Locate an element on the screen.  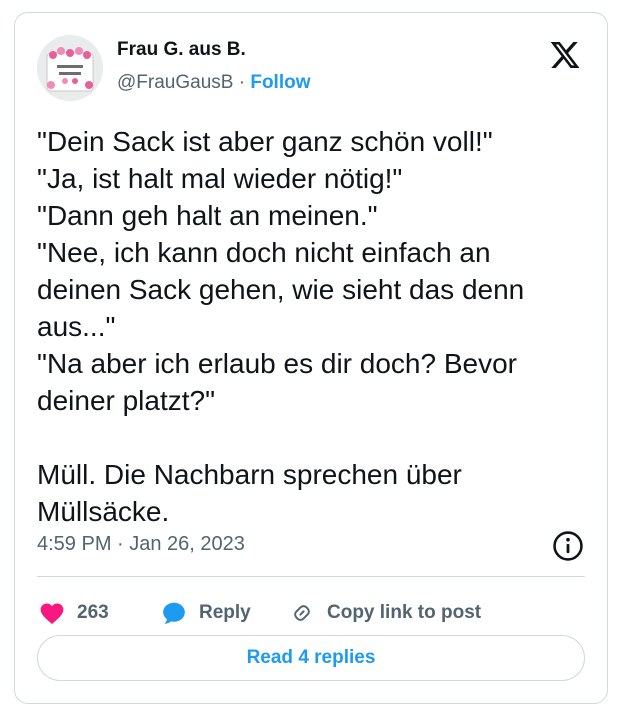
tweet-header: Frau G. aus B. @FrauGausB · Follow is located at coordinates (311, 70).